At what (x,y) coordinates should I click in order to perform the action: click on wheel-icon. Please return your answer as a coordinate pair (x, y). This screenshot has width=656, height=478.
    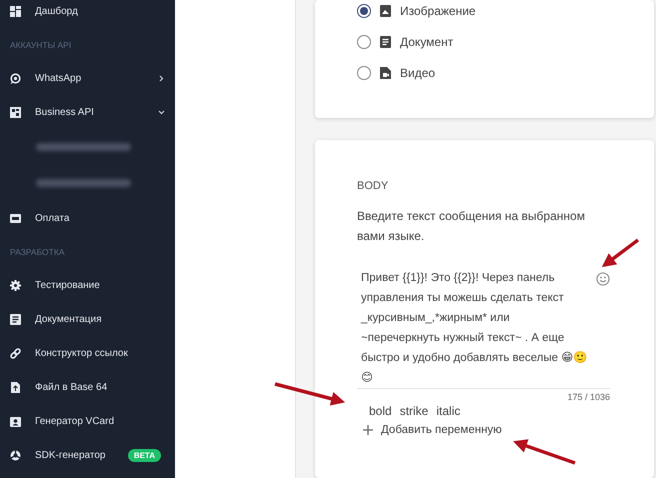
    Looking at the image, I should click on (15, 455).